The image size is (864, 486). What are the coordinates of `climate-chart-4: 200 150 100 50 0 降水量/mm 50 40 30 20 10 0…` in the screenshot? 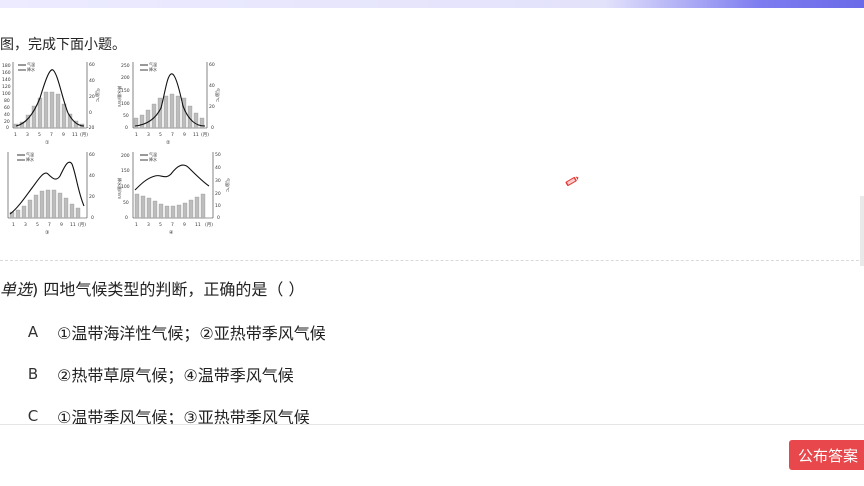 It's located at (175, 192).